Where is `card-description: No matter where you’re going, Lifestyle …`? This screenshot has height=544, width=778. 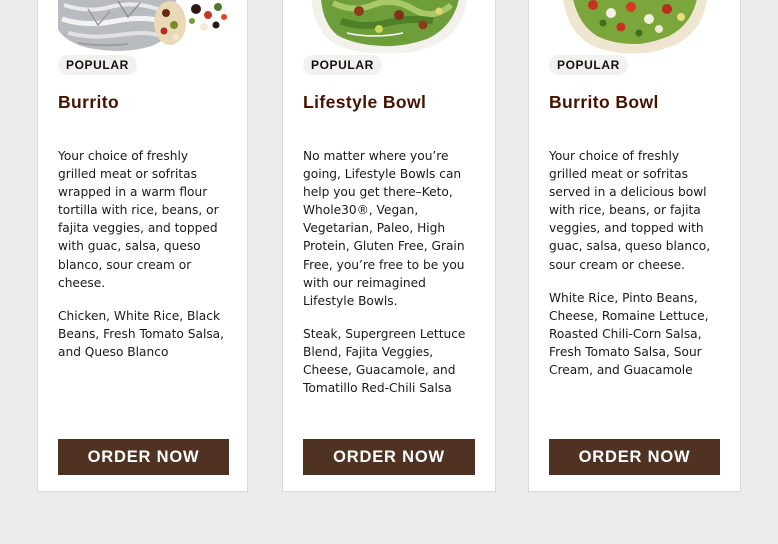 card-description: No matter where you’re going, Lifestyle … is located at coordinates (384, 228).